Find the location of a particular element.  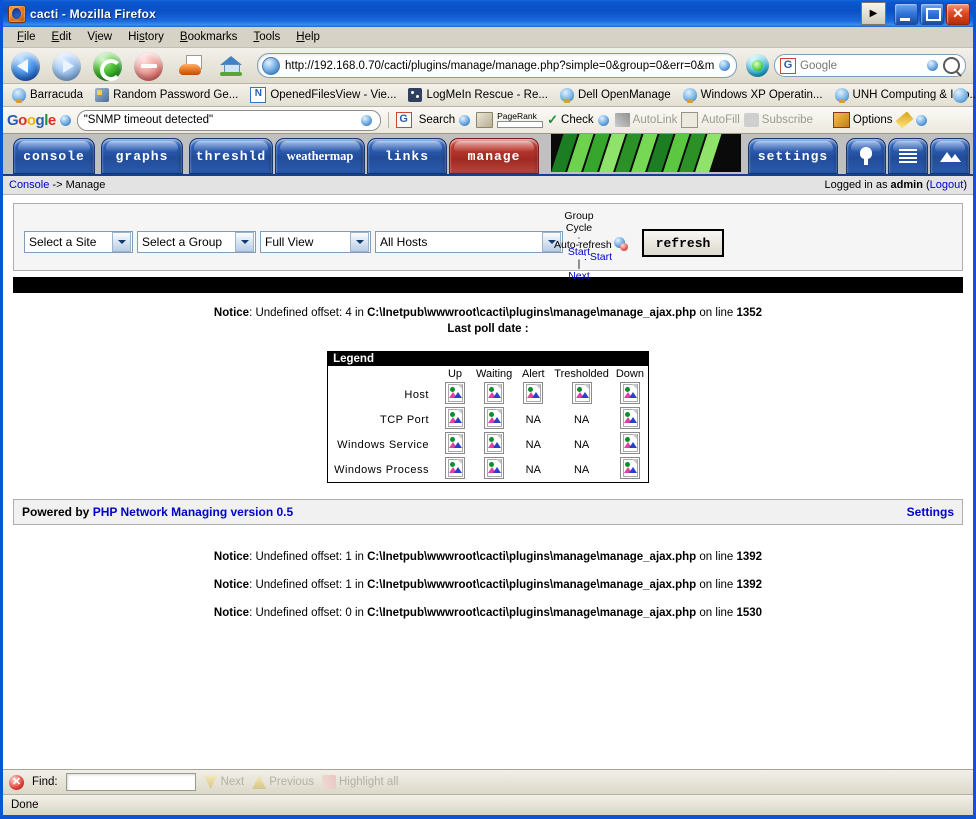

tab-list is located at coordinates (908, 156).